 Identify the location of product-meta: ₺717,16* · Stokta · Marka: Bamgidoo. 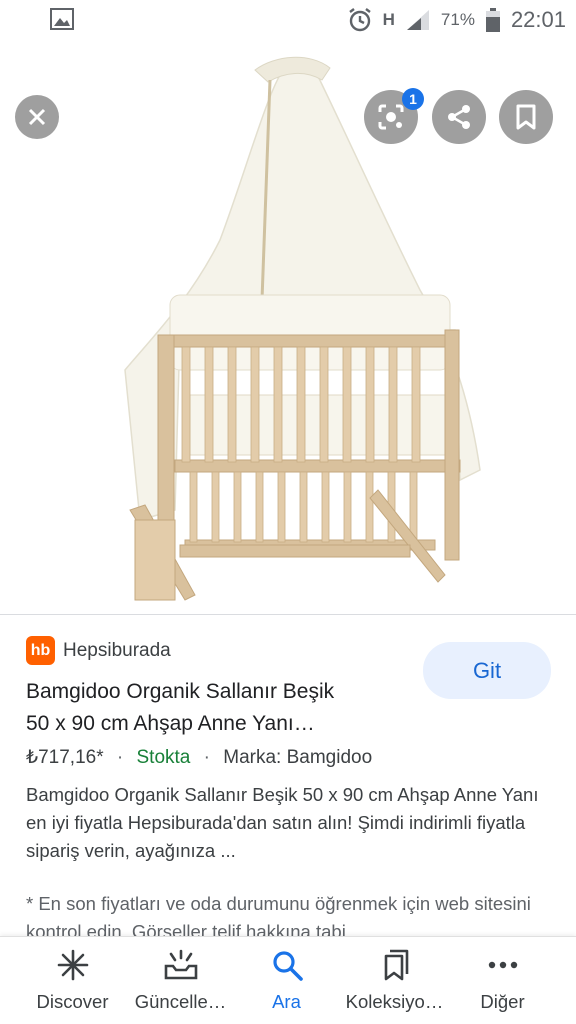
(199, 757).